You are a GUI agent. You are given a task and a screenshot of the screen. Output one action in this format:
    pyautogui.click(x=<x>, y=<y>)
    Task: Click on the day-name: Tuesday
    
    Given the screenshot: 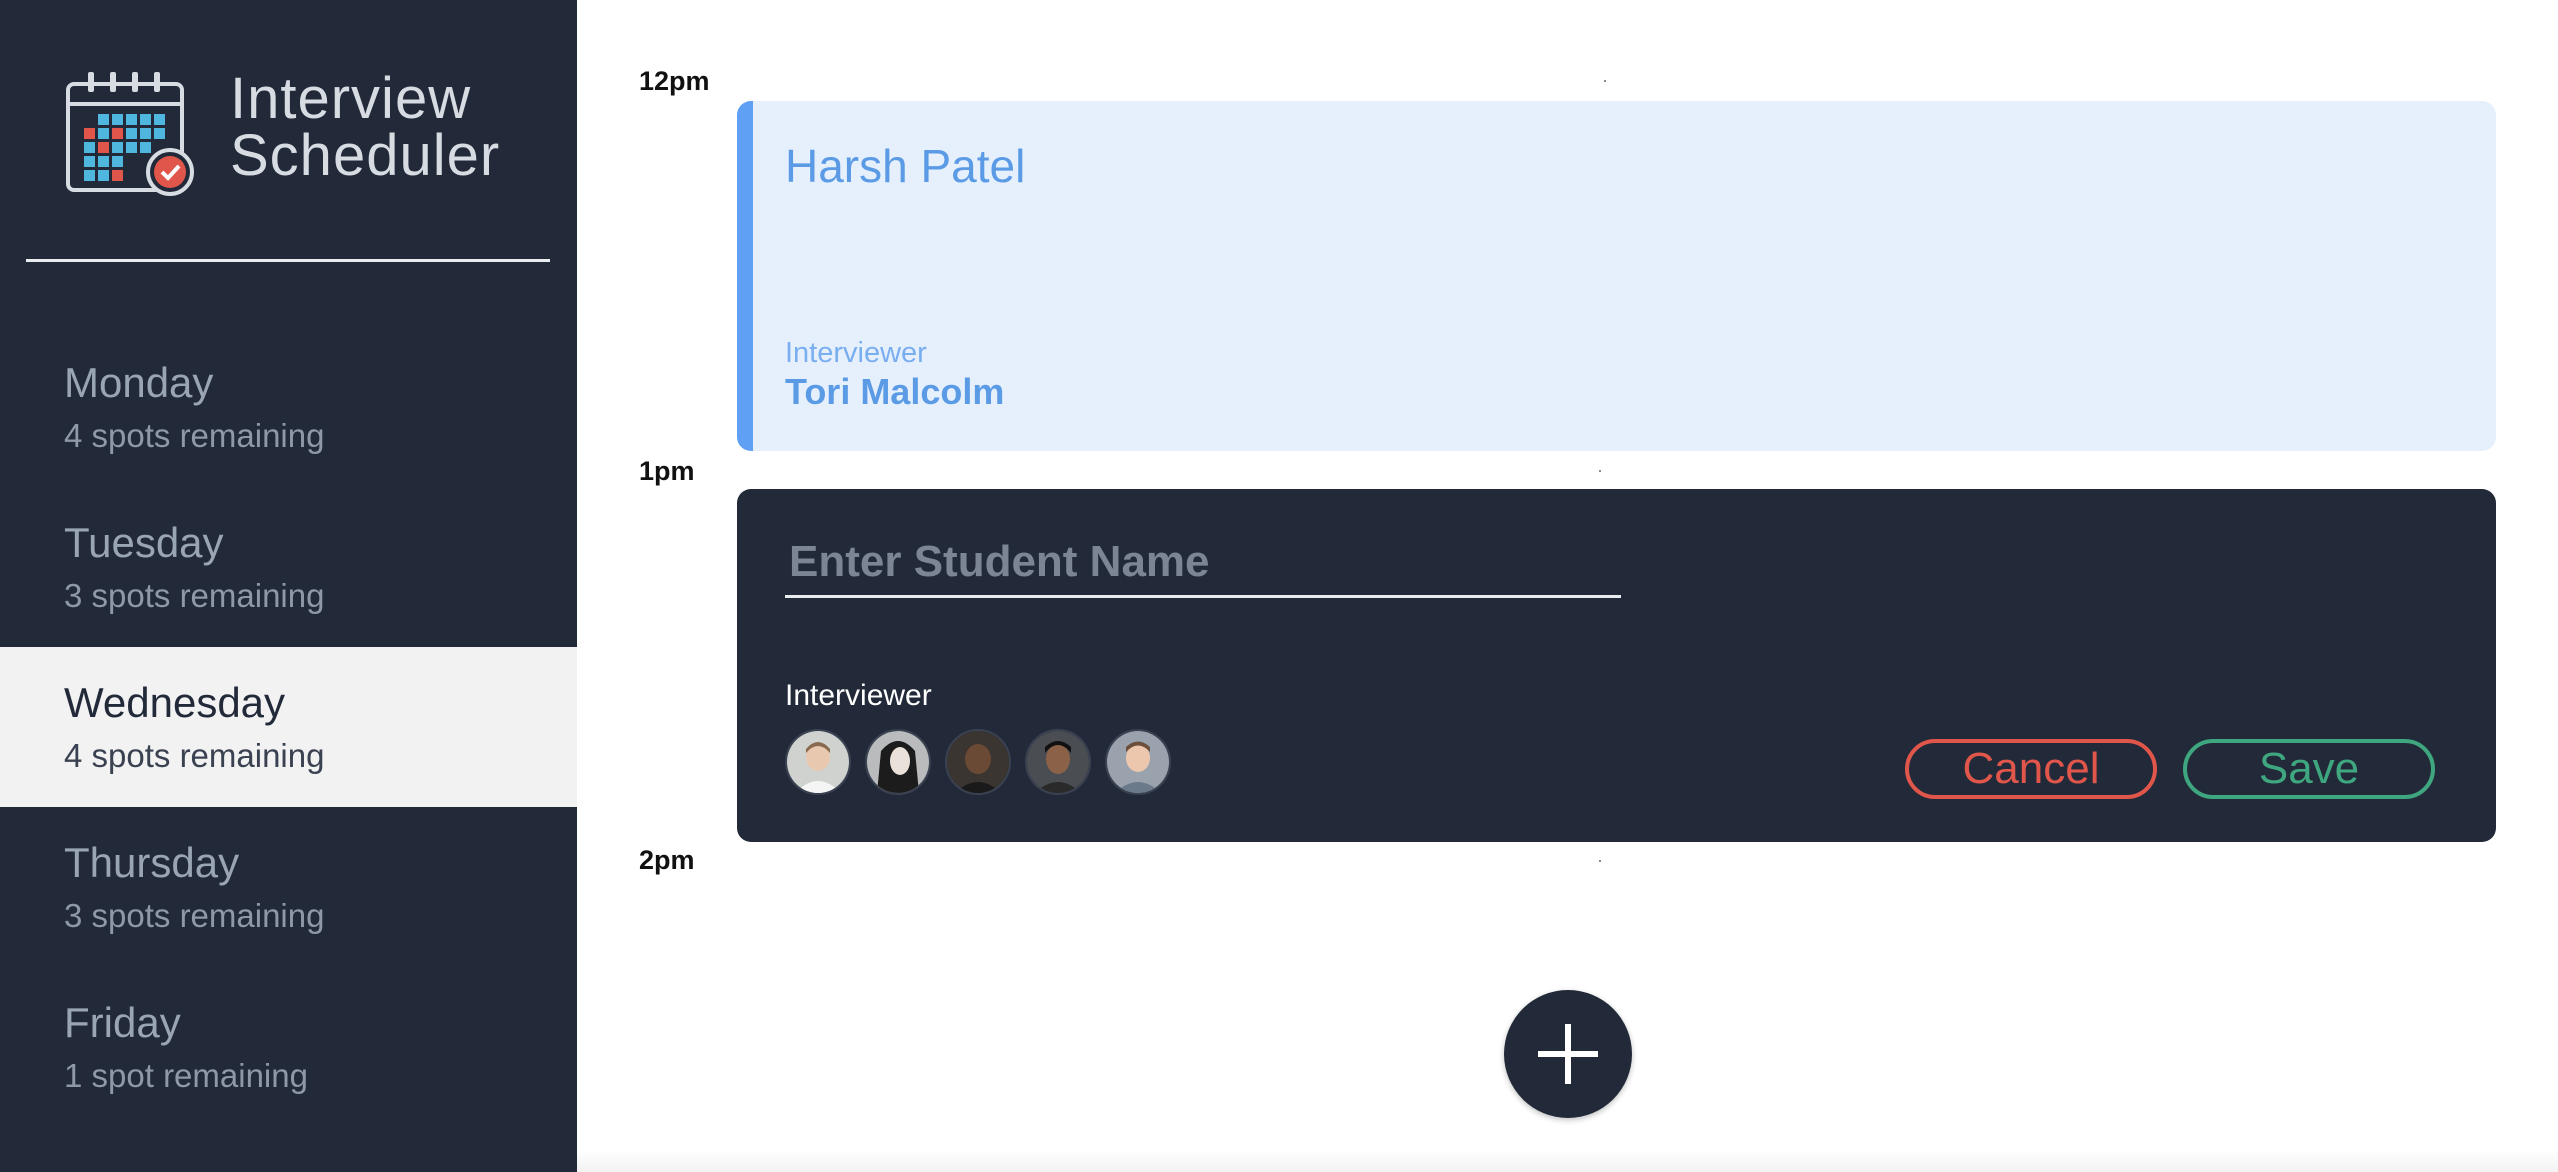 What is the action you would take?
    pyautogui.click(x=144, y=542)
    